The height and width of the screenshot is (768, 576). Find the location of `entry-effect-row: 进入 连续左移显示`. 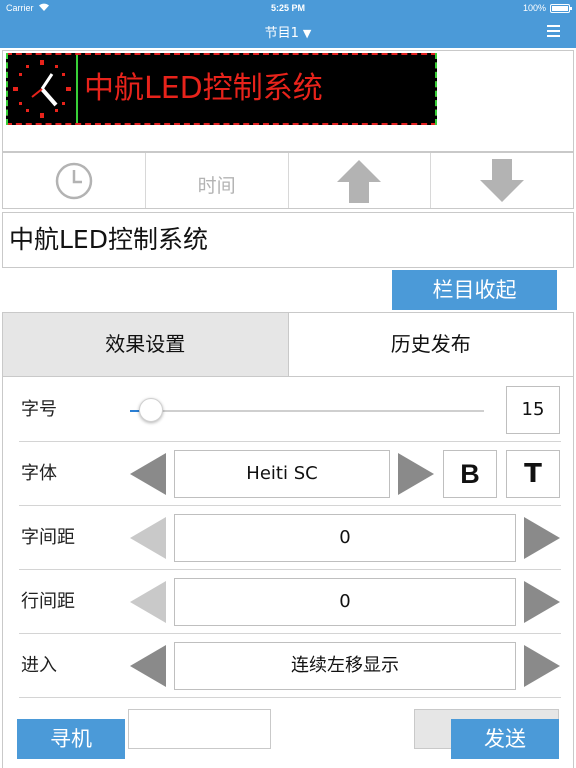

entry-effect-row: 进入 连续左移显示 is located at coordinates (290, 666).